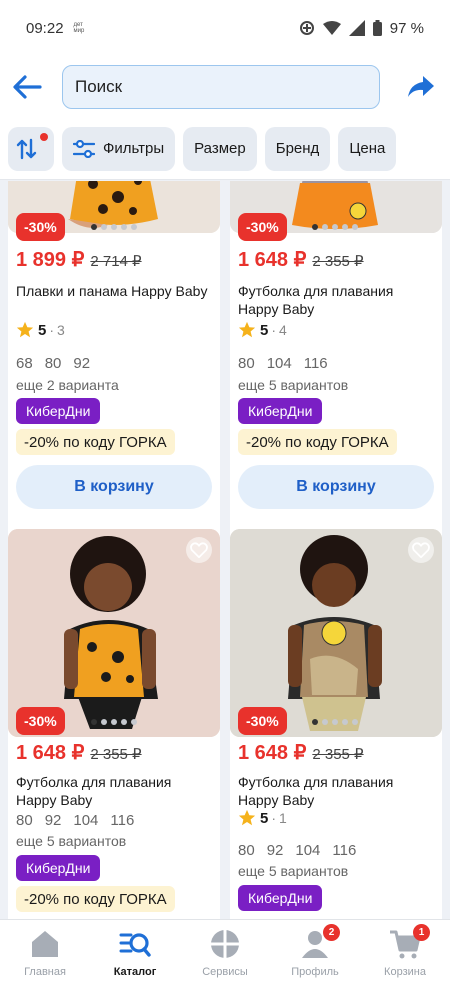 Image resolution: width=450 pixels, height=1000 pixels. I want to click on filter-bar: Фильтры Размер Бренд Цена, so click(225, 149).